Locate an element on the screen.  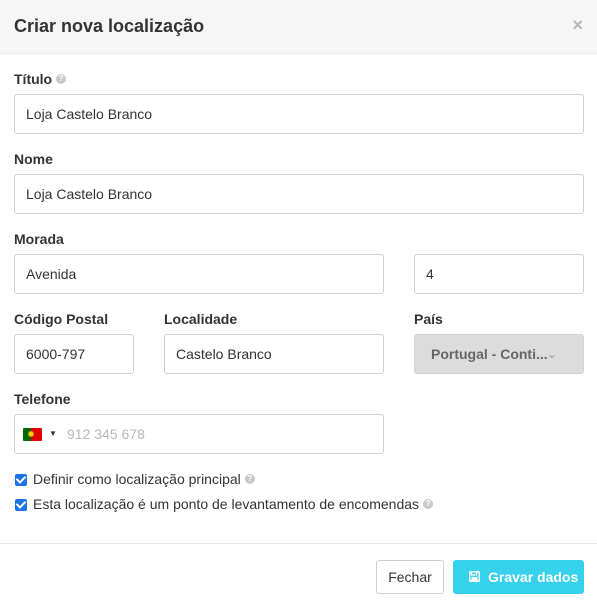
close-icon: × is located at coordinates (577, 25).